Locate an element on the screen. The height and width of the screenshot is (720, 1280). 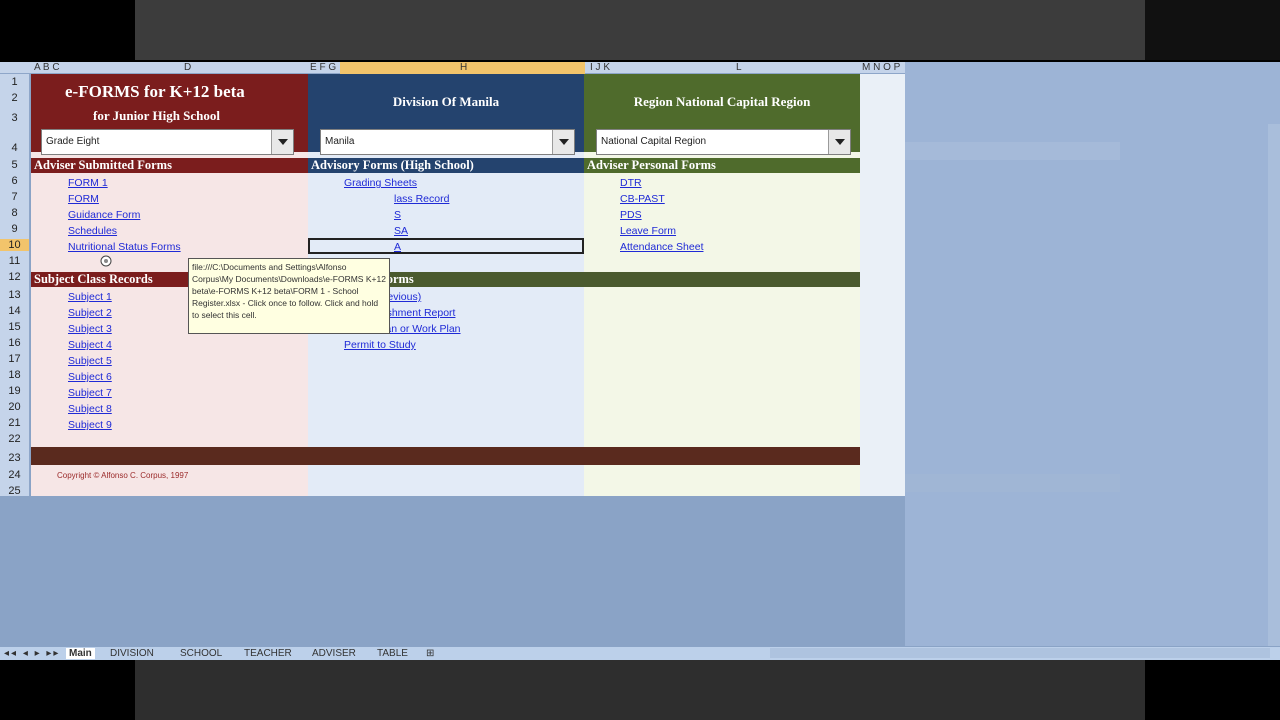
new-sheet-icon: ⊞ is located at coordinates (430, 653).